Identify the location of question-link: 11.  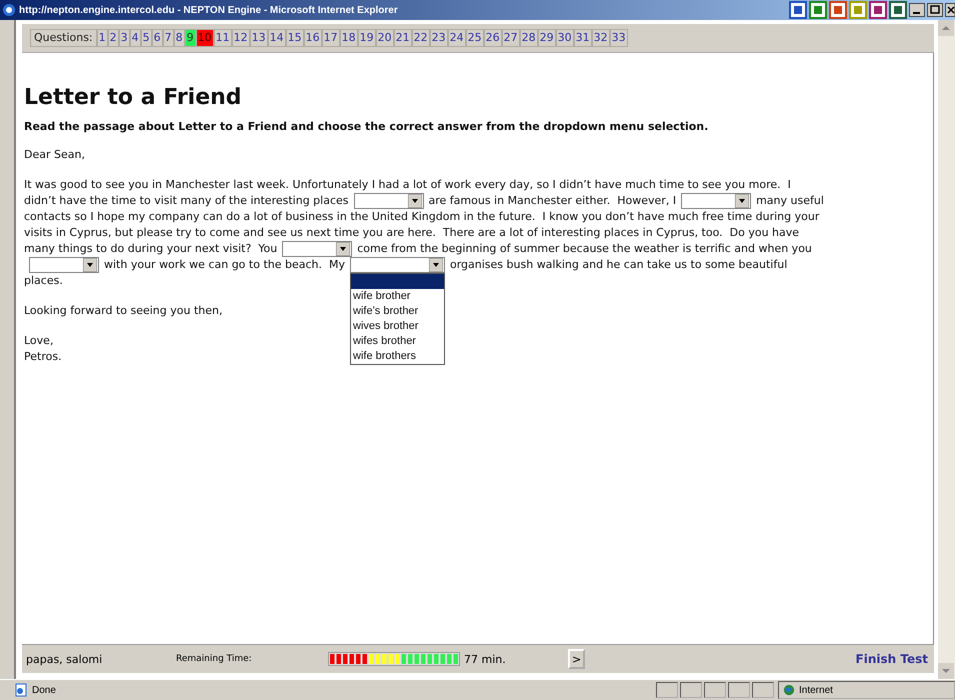
(223, 38).